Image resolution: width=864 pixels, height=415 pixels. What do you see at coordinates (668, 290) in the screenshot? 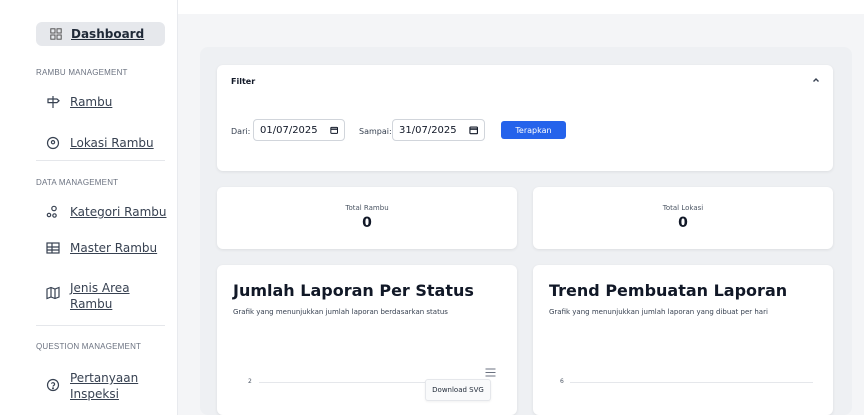
I see `chart-title: Trend Pembuatan Laporan` at bounding box center [668, 290].